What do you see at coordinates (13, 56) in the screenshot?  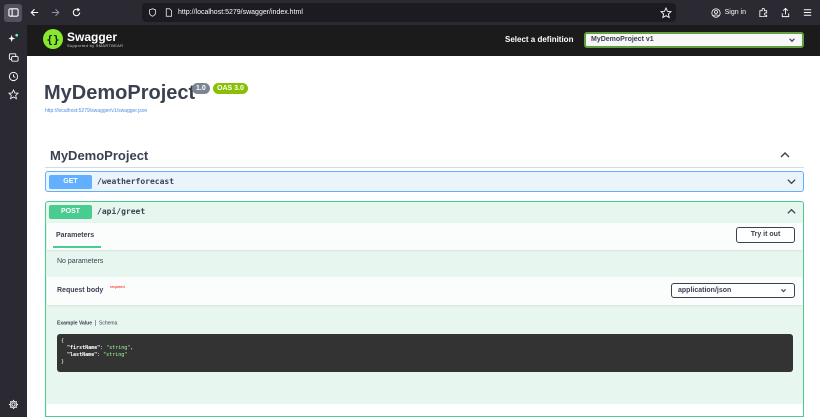 I see `synced-tabs-icon` at bounding box center [13, 56].